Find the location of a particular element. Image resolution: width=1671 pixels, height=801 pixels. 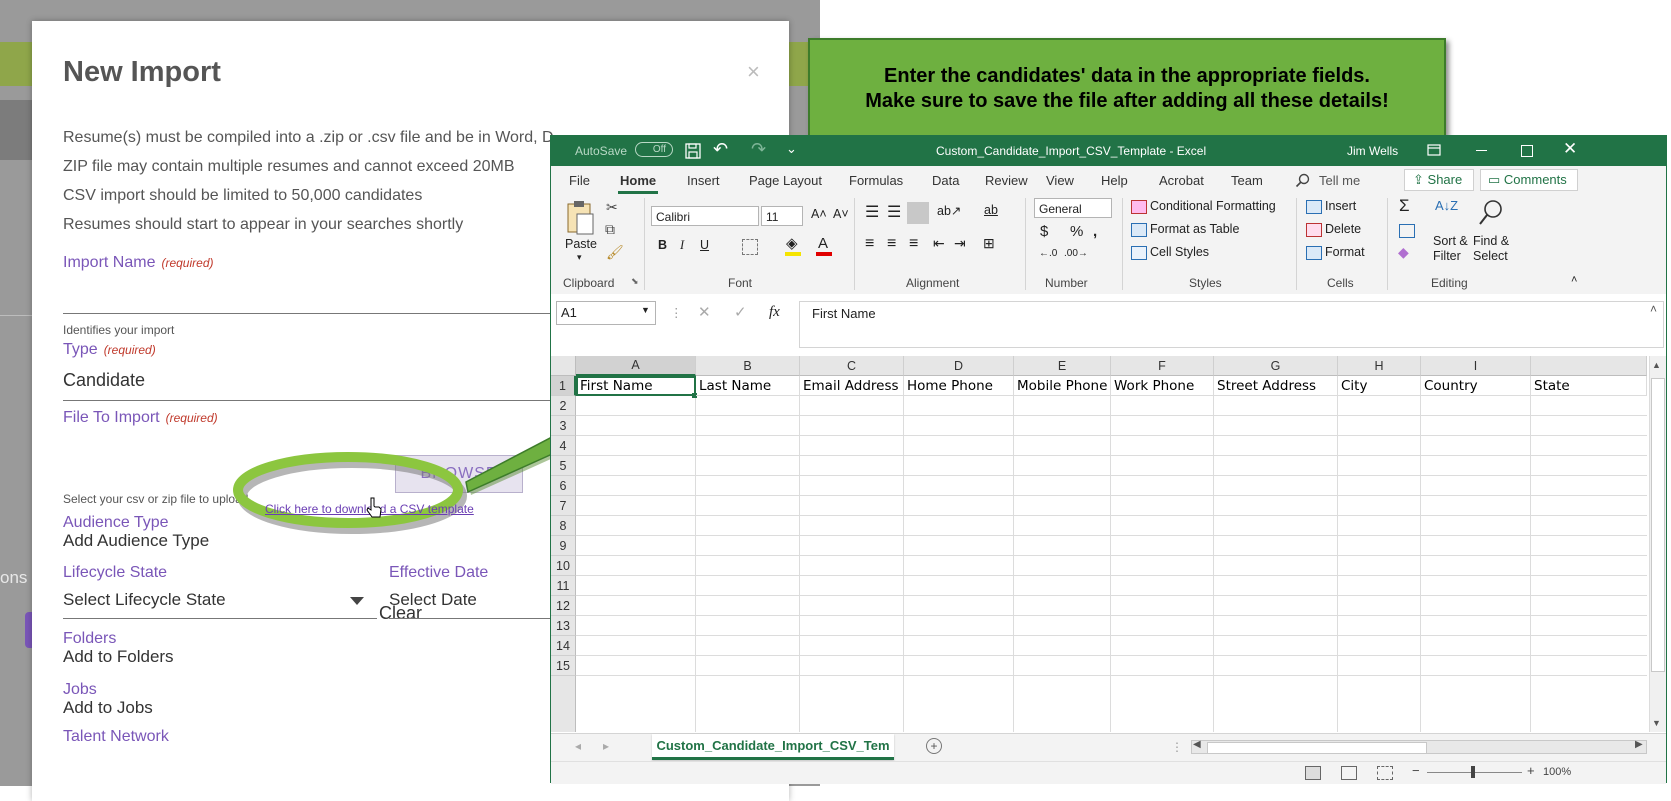

row-header: 8 is located at coordinates (563, 526).